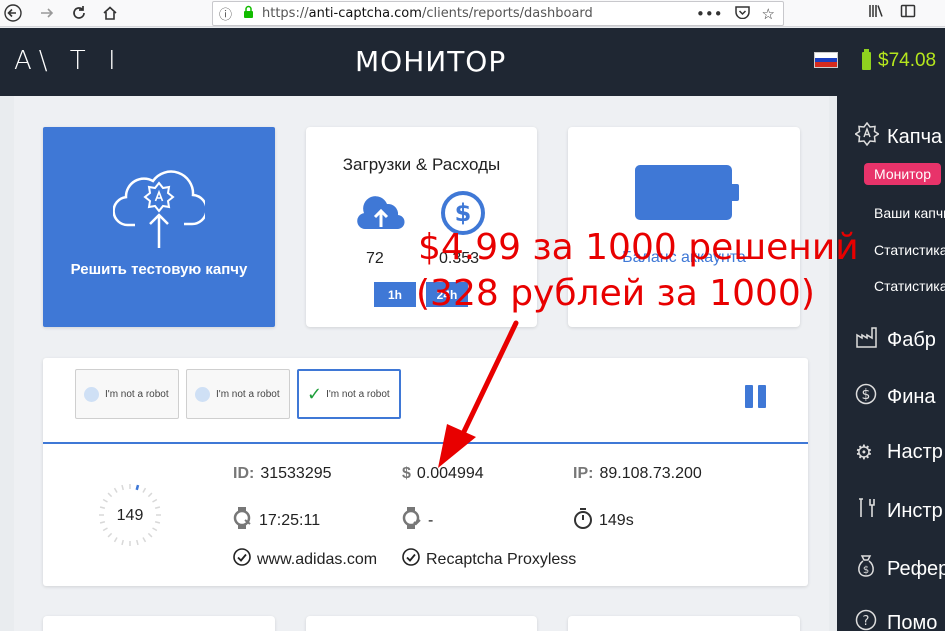 Image resolution: width=945 pixels, height=631 pixels. I want to click on task-end-time: -, so click(417, 520).